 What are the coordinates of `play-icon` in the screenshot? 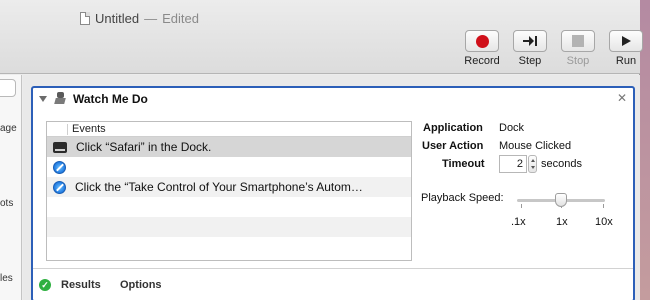 It's located at (626, 41).